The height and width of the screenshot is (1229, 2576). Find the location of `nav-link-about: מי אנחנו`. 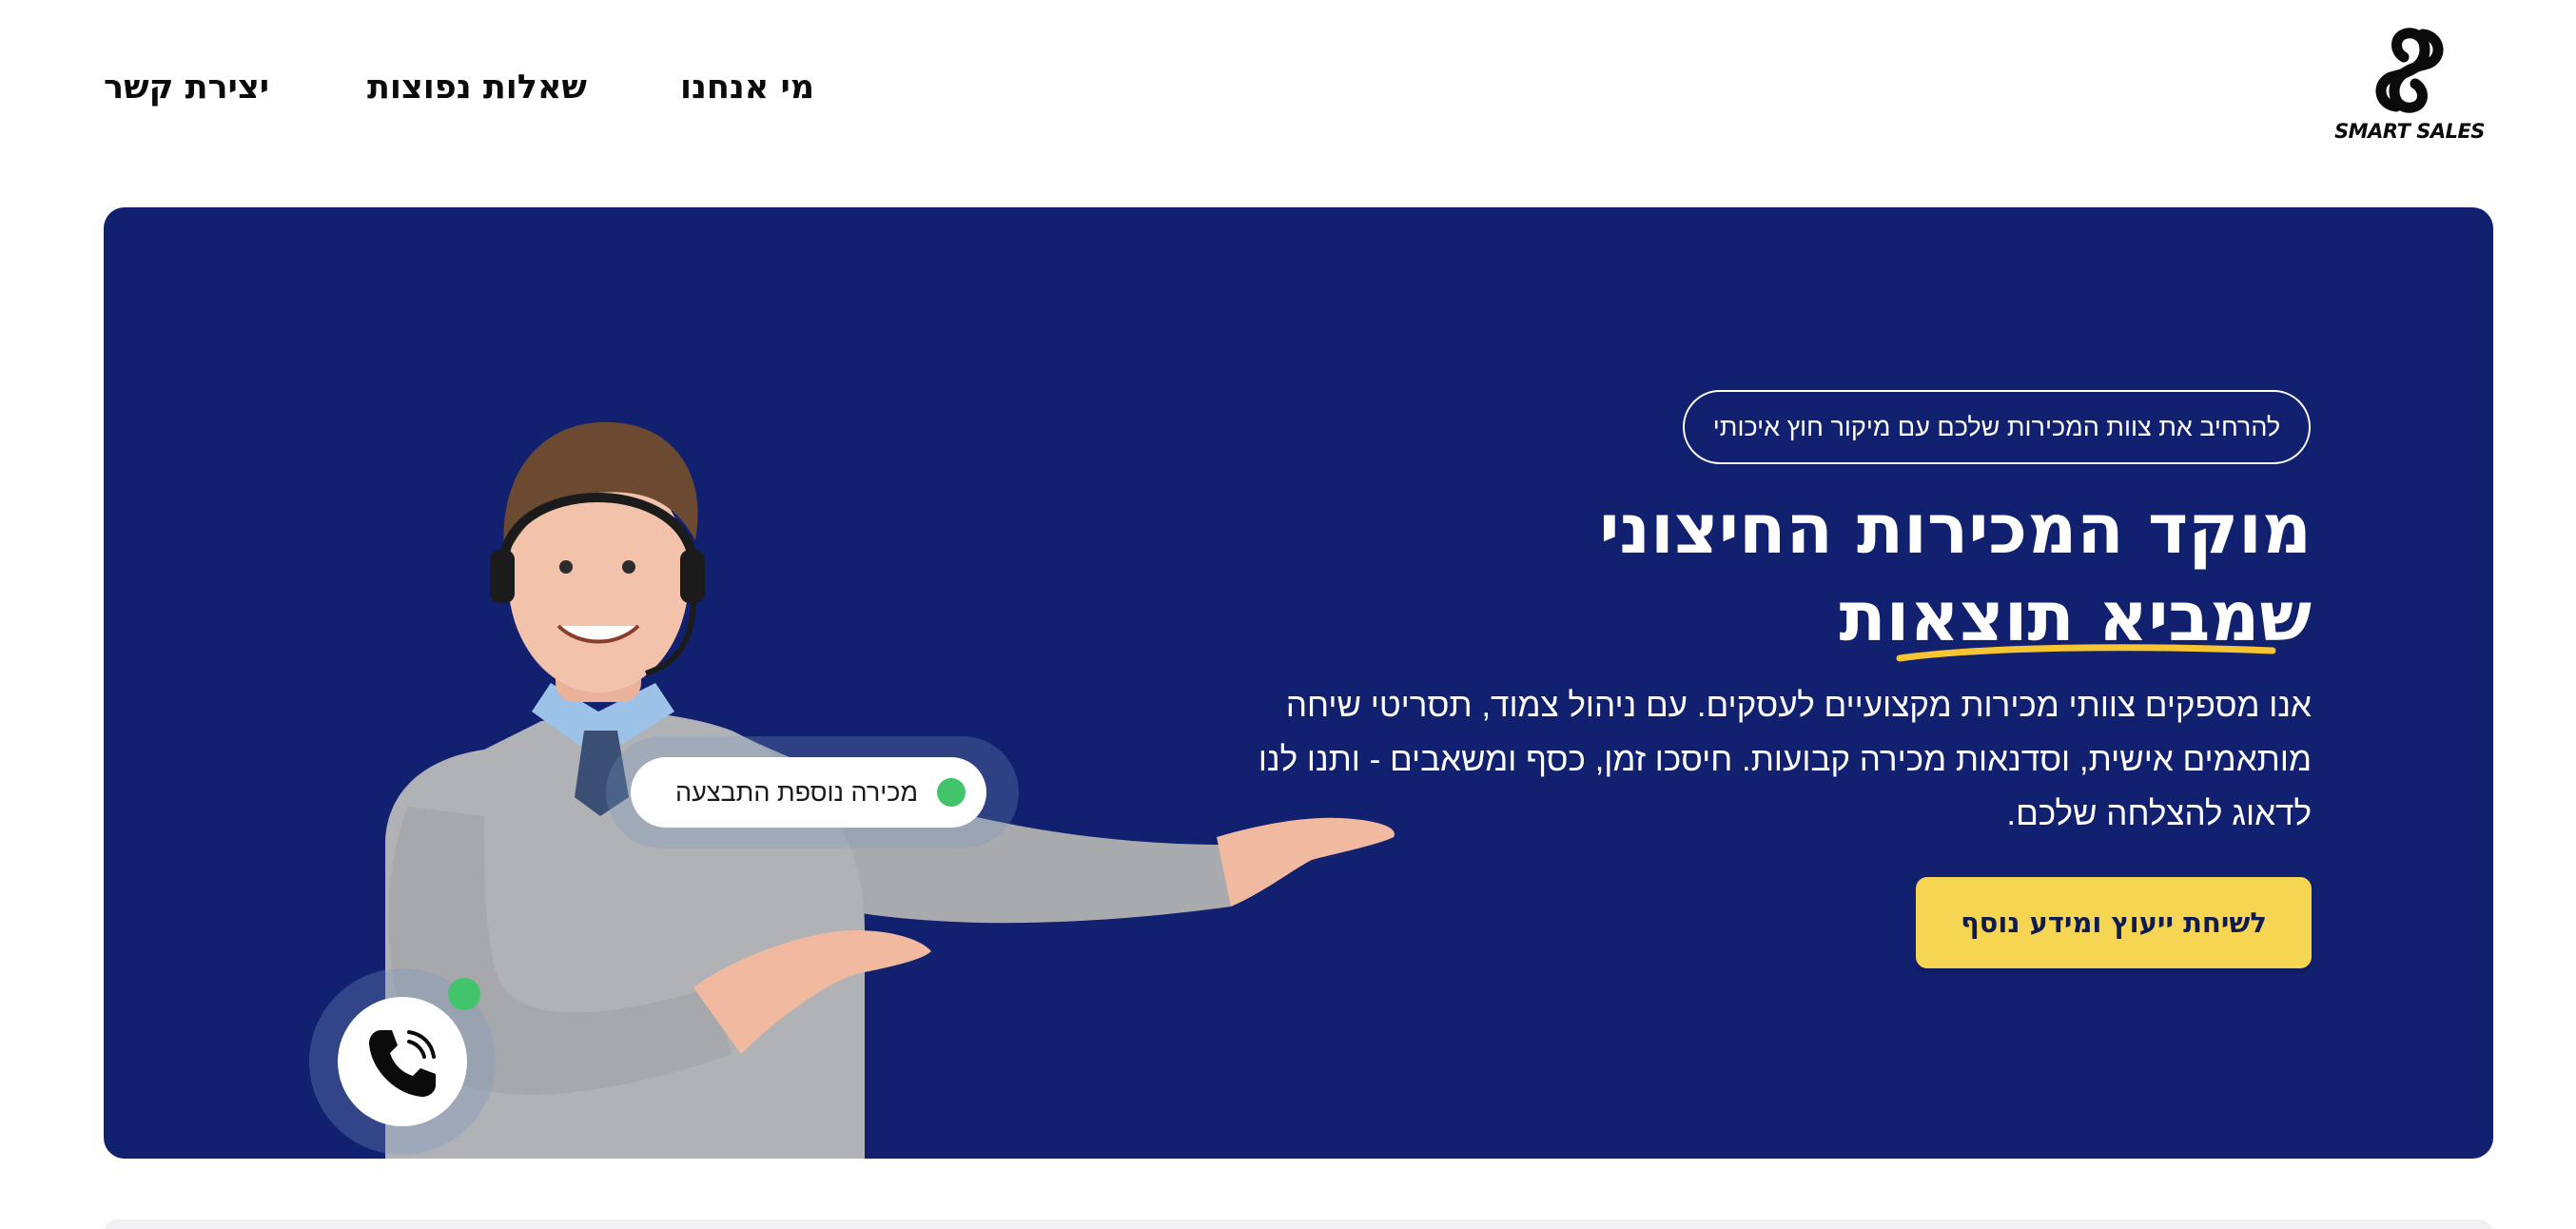

nav-link-about: מי אנחנו is located at coordinates (747, 87).